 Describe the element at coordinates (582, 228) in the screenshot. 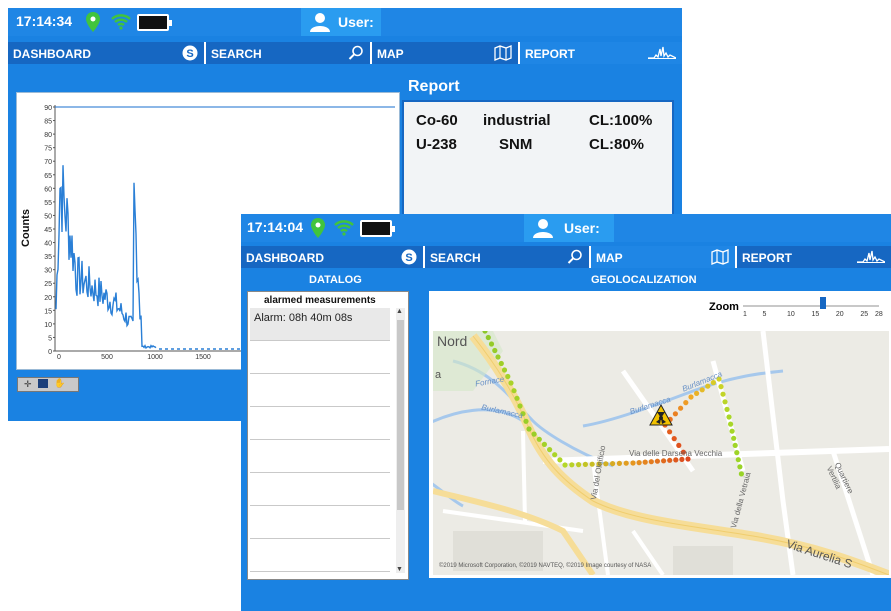

I see `user-label: User:` at that location.